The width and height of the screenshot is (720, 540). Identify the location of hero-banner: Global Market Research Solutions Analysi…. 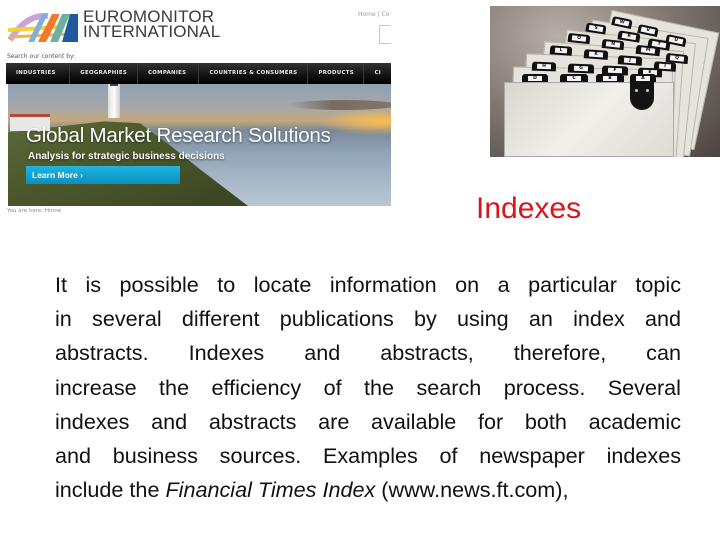
(199, 145).